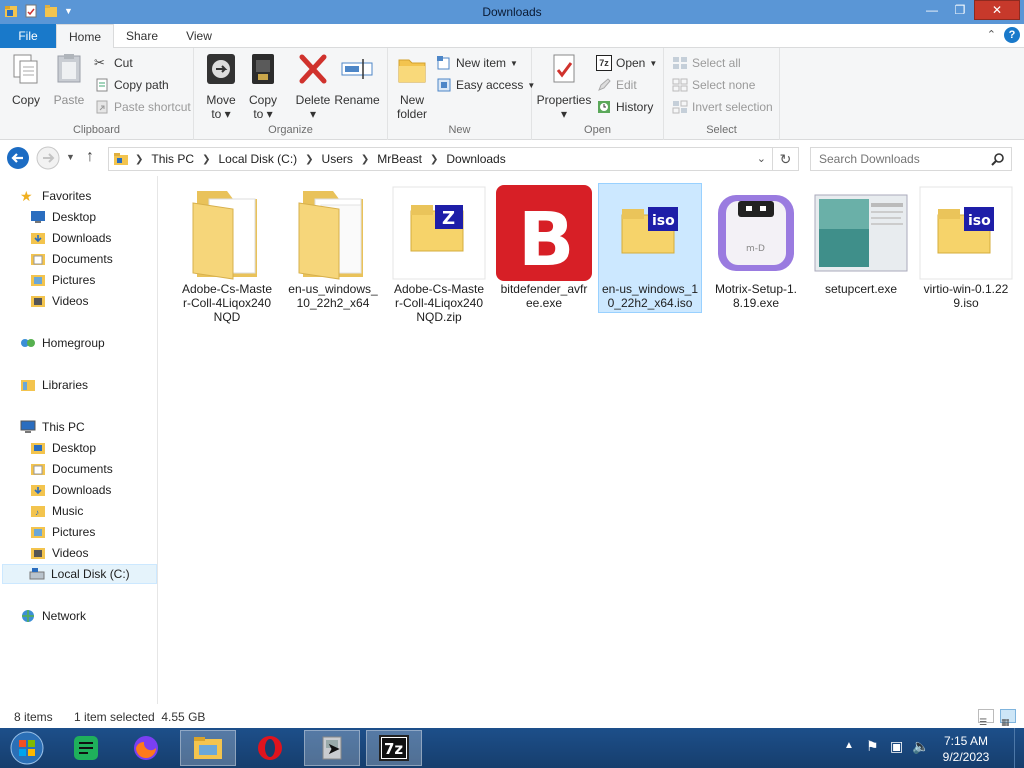  Describe the element at coordinates (90, 157) in the screenshot. I see `up-arrow-icon: ↑` at that location.